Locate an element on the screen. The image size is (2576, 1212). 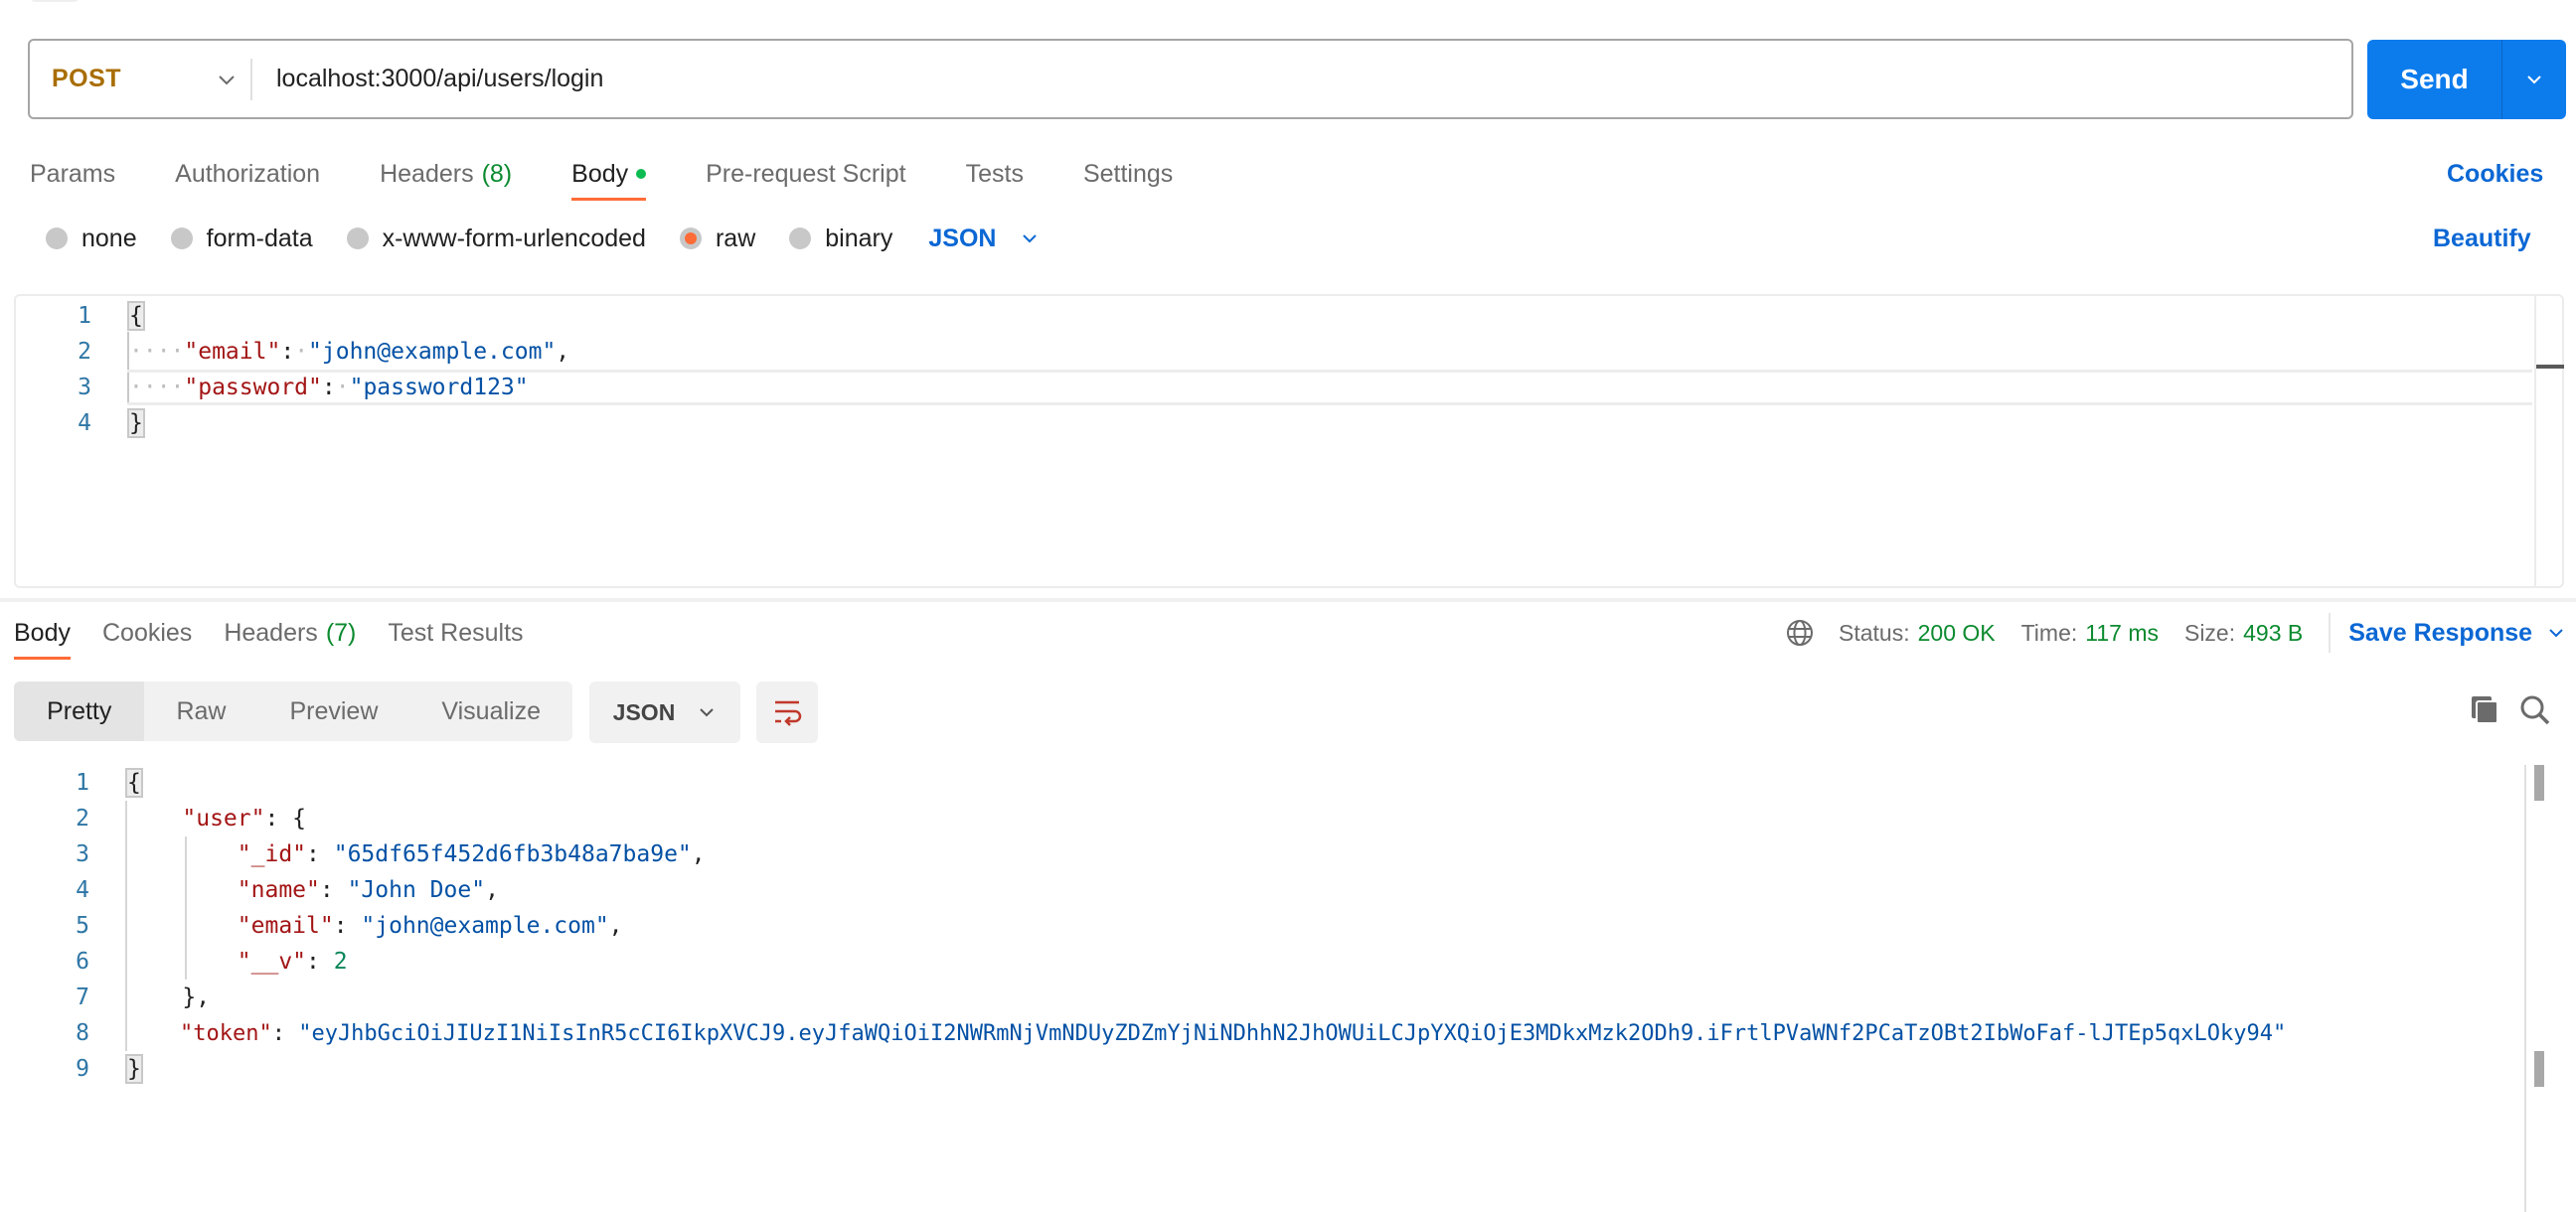
view-raw: Raw is located at coordinates (200, 711).